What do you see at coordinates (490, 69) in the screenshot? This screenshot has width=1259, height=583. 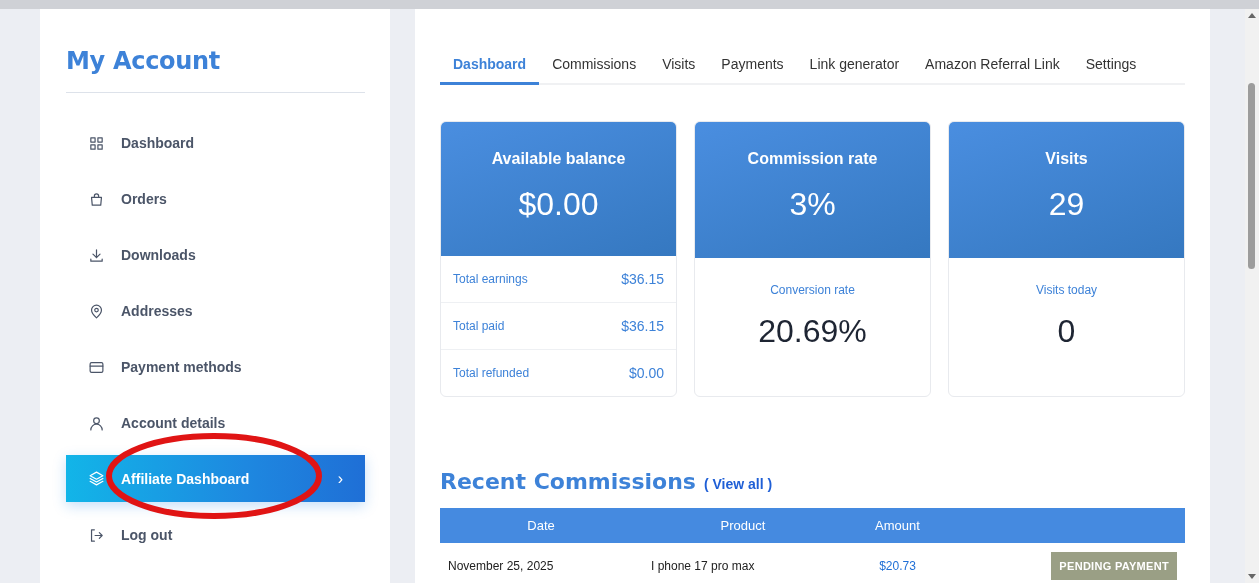 I see `tab: Dashboard` at bounding box center [490, 69].